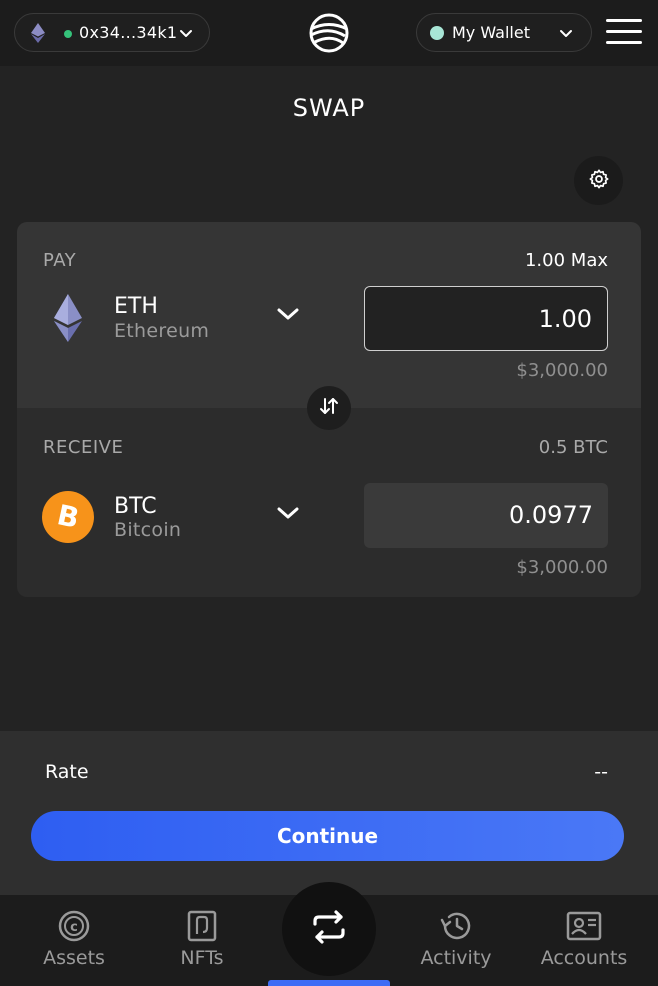 The image size is (658, 986). Describe the element at coordinates (60, 260) in the screenshot. I see `pay-label: PAY` at that location.